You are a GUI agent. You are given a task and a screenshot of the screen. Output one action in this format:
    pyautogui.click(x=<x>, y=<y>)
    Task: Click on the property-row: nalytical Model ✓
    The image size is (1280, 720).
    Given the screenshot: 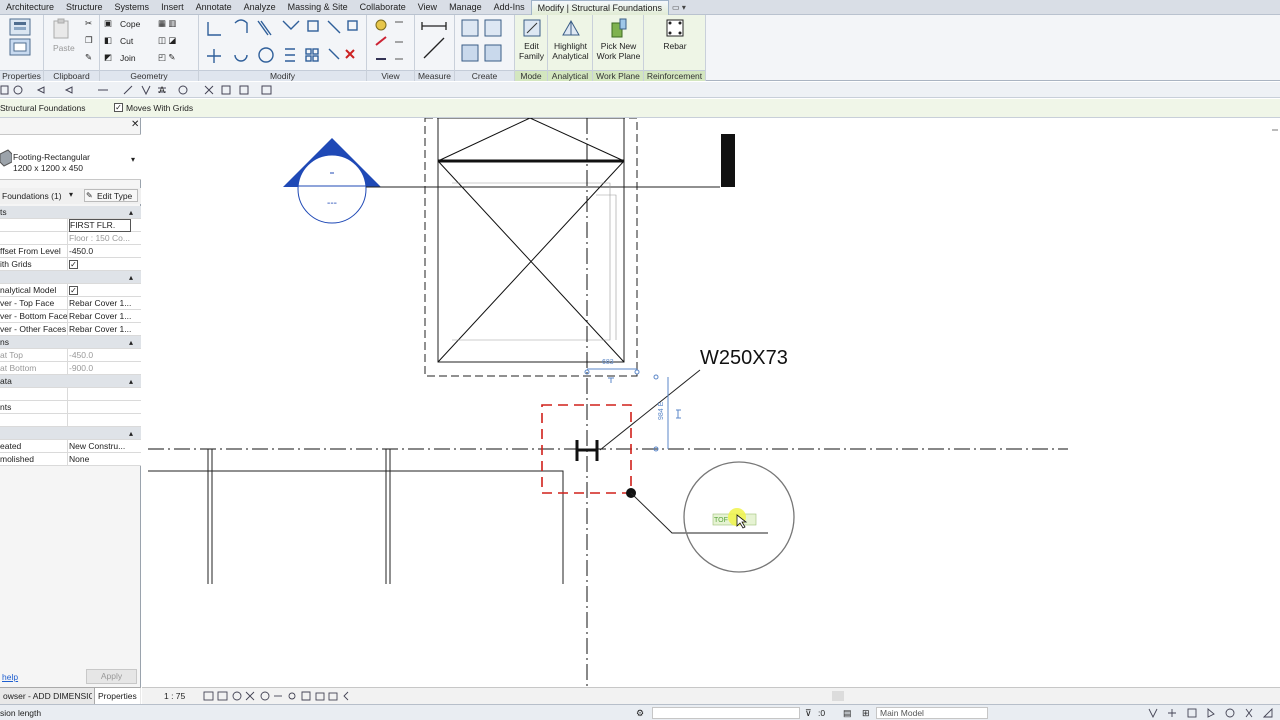 What is the action you would take?
    pyautogui.click(x=70, y=290)
    